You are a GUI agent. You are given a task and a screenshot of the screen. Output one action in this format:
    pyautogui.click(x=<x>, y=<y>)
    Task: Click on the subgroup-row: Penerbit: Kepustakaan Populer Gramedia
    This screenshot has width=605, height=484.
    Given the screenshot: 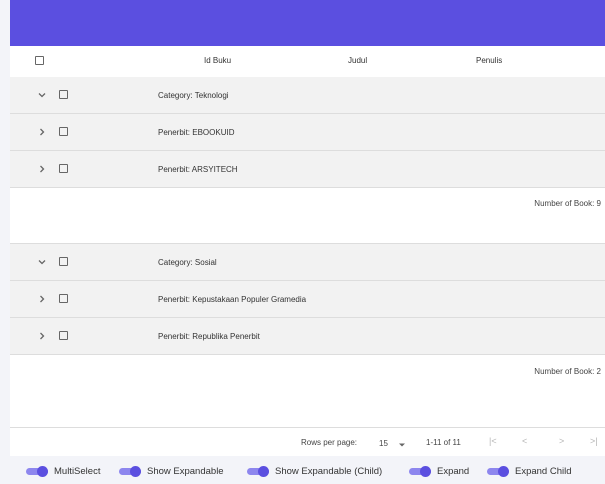 What is the action you would take?
    pyautogui.click(x=307, y=299)
    